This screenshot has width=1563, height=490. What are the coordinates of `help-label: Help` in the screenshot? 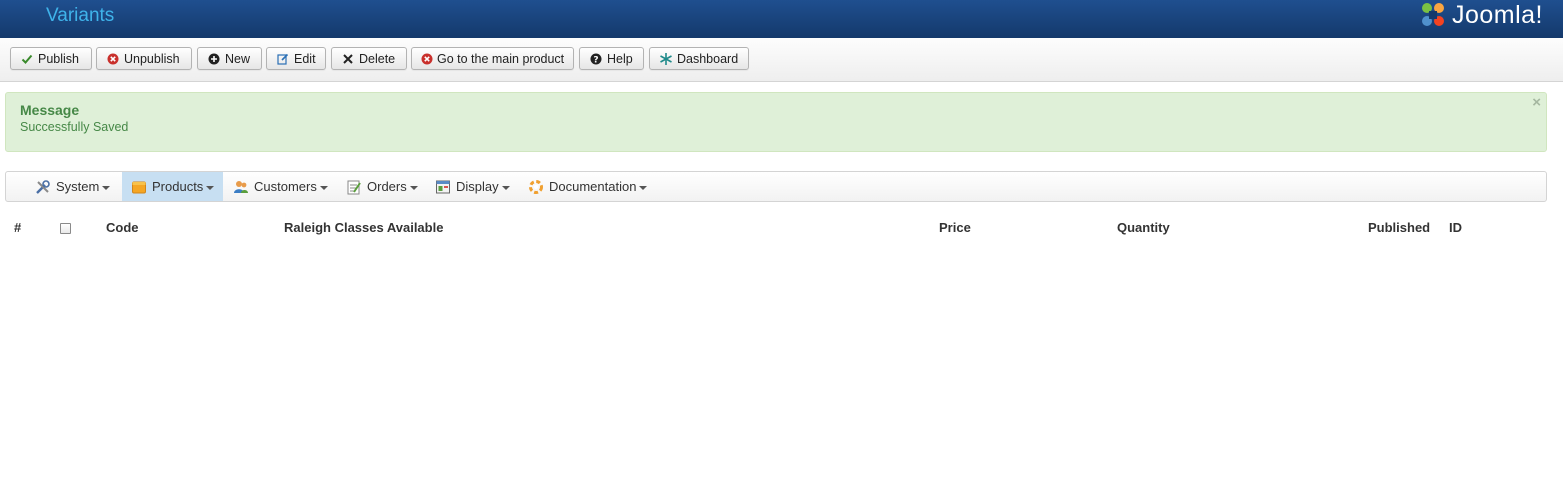 It's located at (620, 58).